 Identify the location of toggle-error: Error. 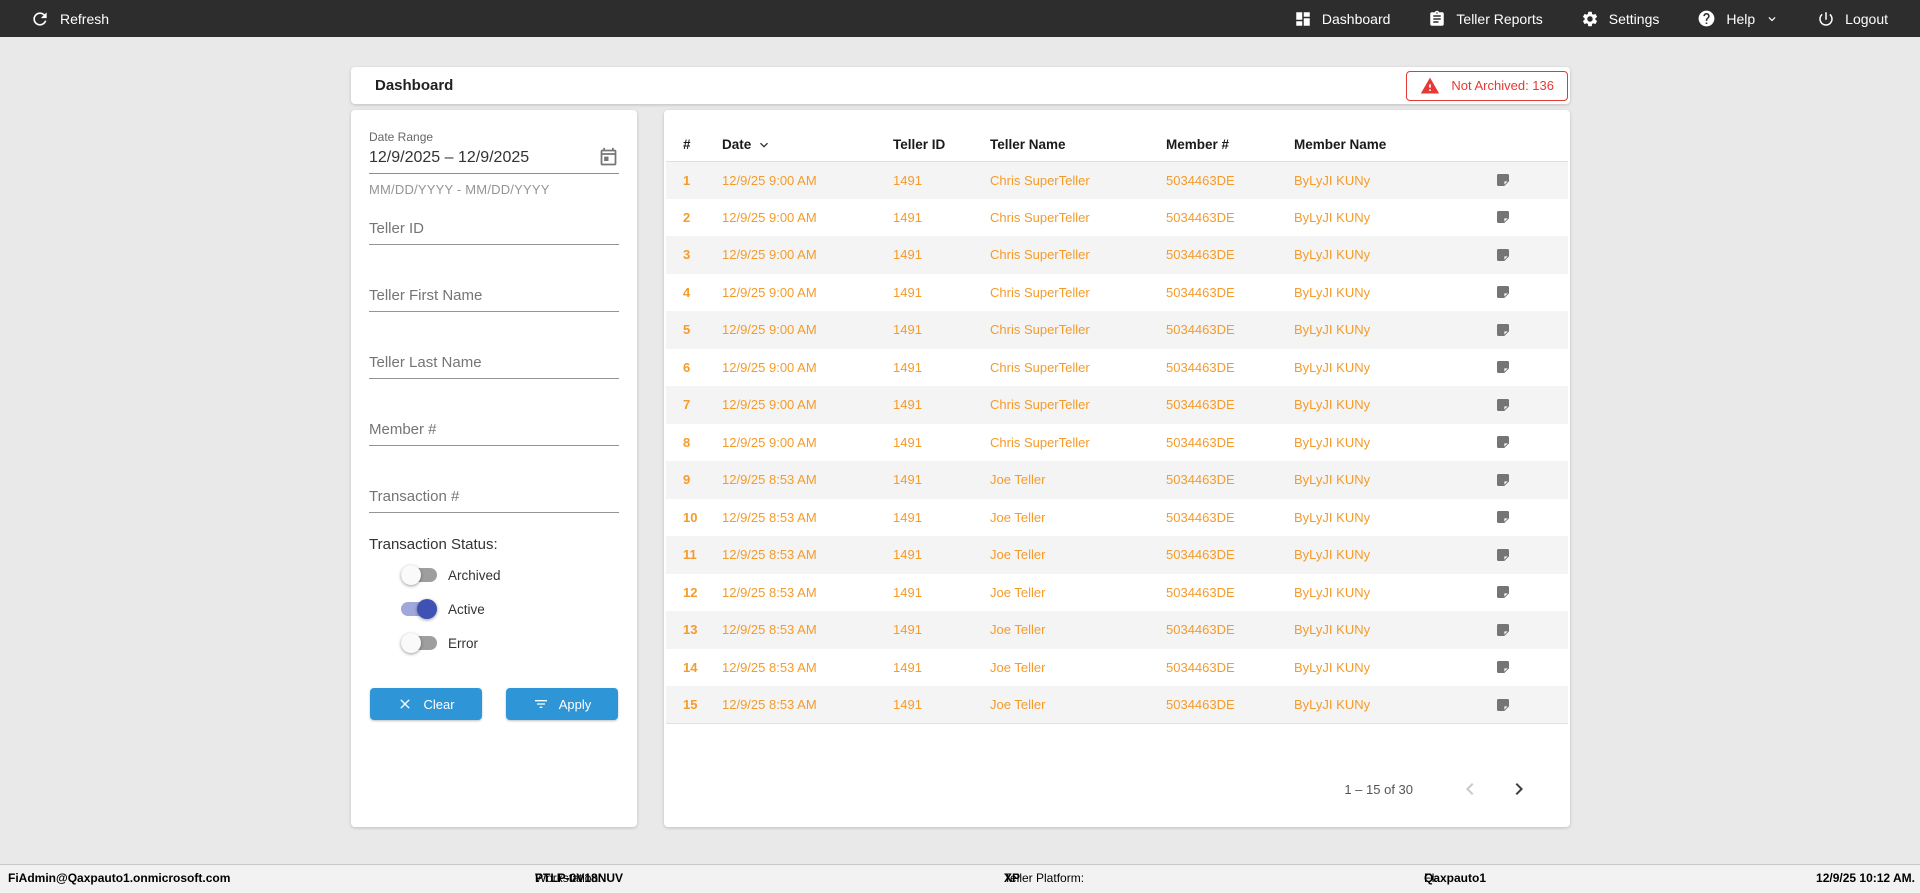
(439, 643).